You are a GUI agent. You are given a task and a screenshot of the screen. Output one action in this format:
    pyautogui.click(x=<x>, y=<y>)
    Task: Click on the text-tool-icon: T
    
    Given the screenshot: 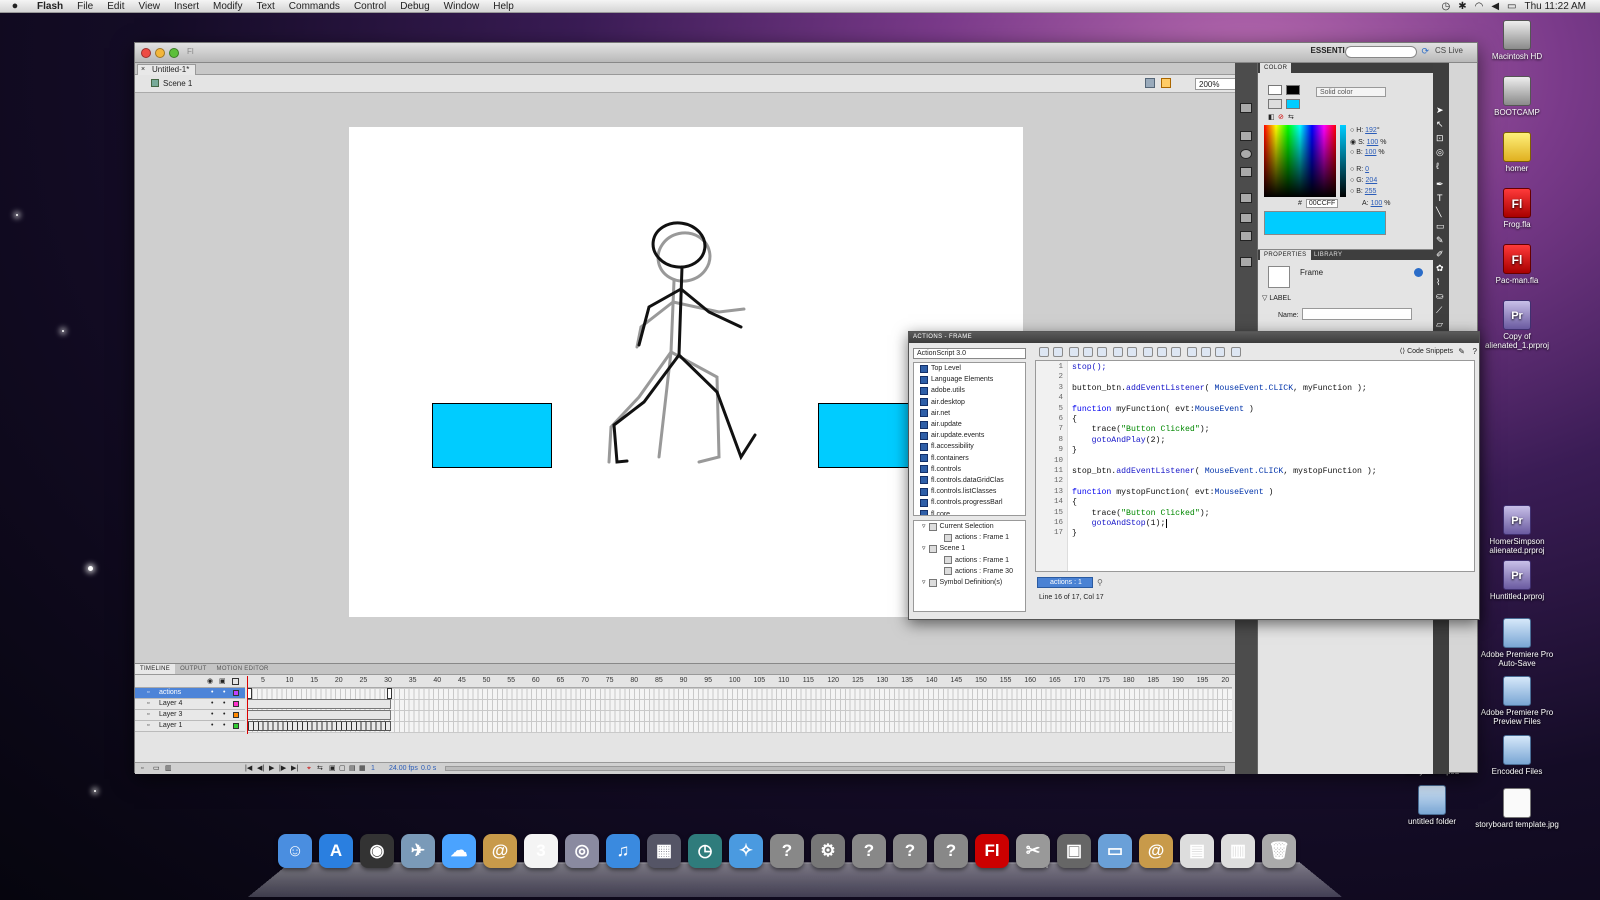 What is the action you would take?
    pyautogui.click(x=1440, y=198)
    